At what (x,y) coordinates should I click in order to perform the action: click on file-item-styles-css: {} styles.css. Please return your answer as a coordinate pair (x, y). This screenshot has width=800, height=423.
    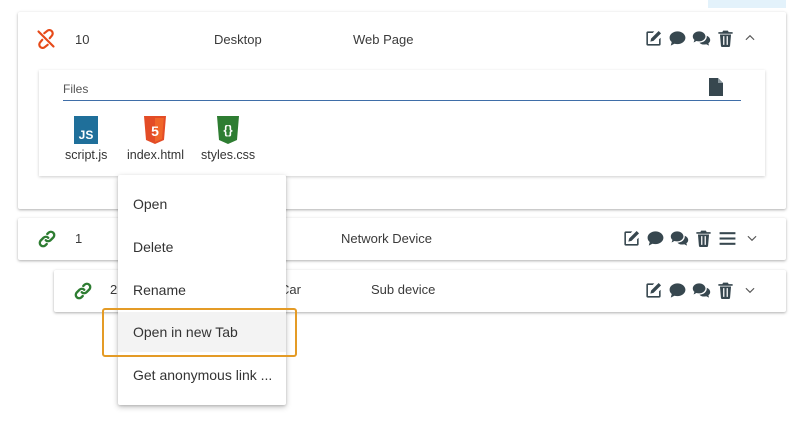
    Looking at the image, I should click on (228, 139).